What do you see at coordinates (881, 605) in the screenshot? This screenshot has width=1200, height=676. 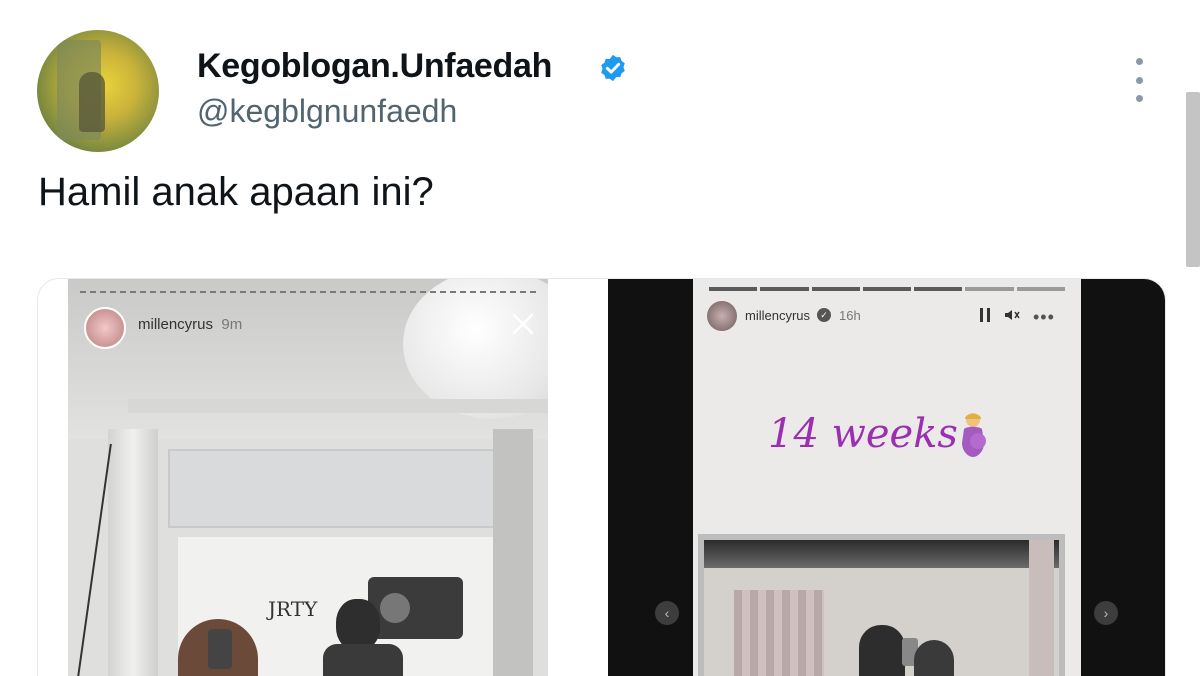 I see `mirror` at bounding box center [881, 605].